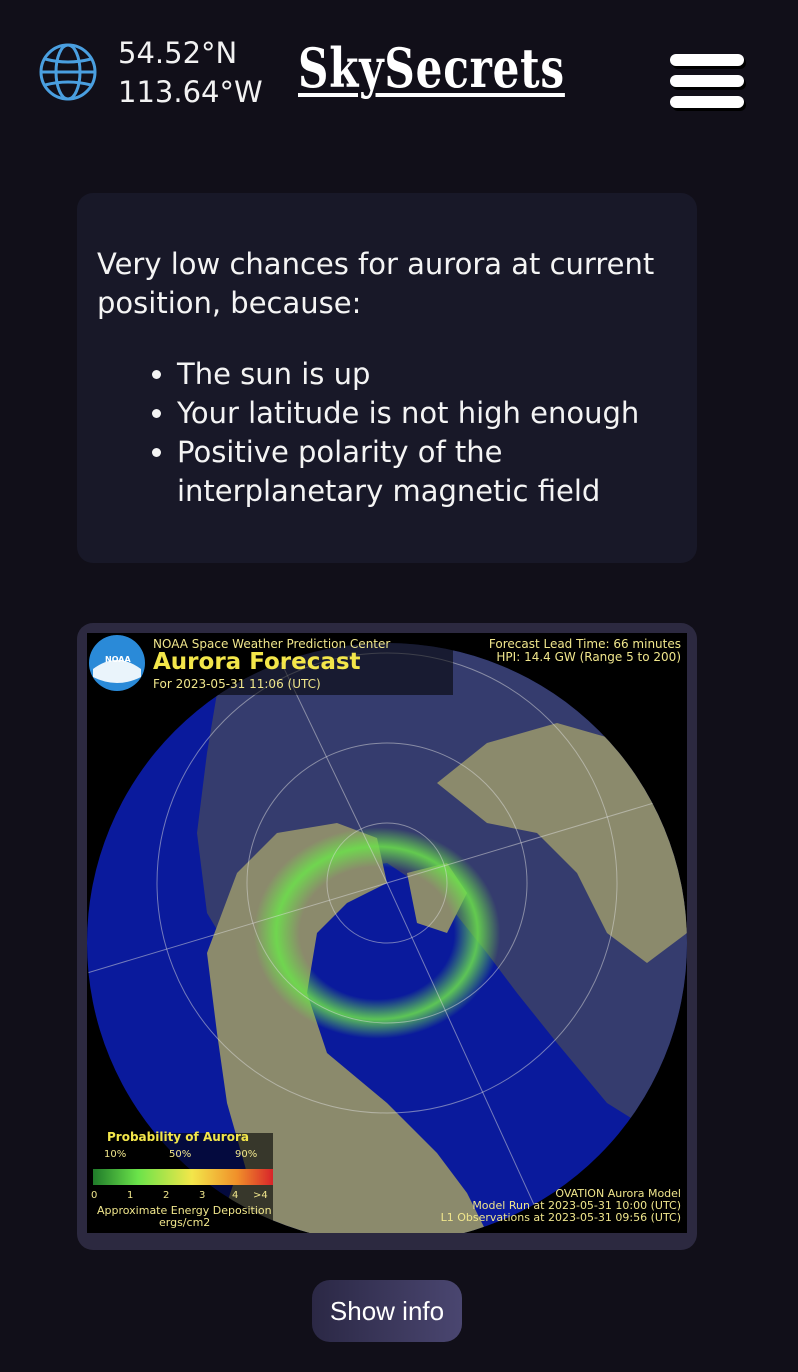 The height and width of the screenshot is (1372, 798). What do you see at coordinates (235, 1195) in the screenshot?
I see `legend-tick-energy: 4` at bounding box center [235, 1195].